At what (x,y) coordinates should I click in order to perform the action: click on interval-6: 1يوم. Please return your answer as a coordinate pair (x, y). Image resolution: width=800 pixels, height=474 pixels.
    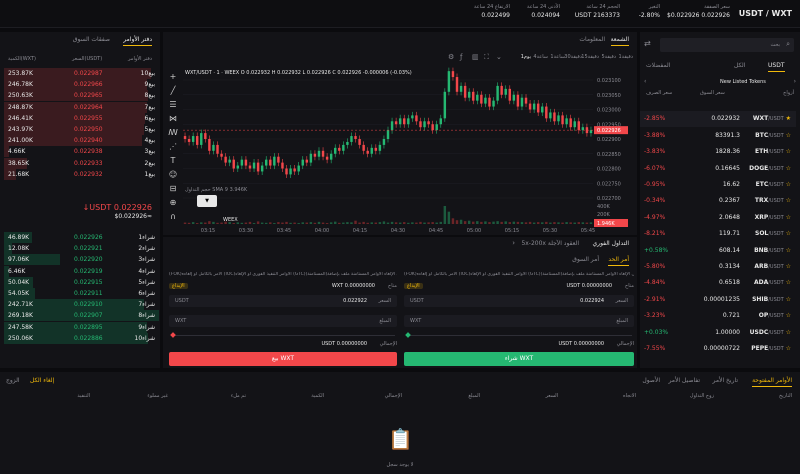
    Looking at the image, I should click on (526, 57).